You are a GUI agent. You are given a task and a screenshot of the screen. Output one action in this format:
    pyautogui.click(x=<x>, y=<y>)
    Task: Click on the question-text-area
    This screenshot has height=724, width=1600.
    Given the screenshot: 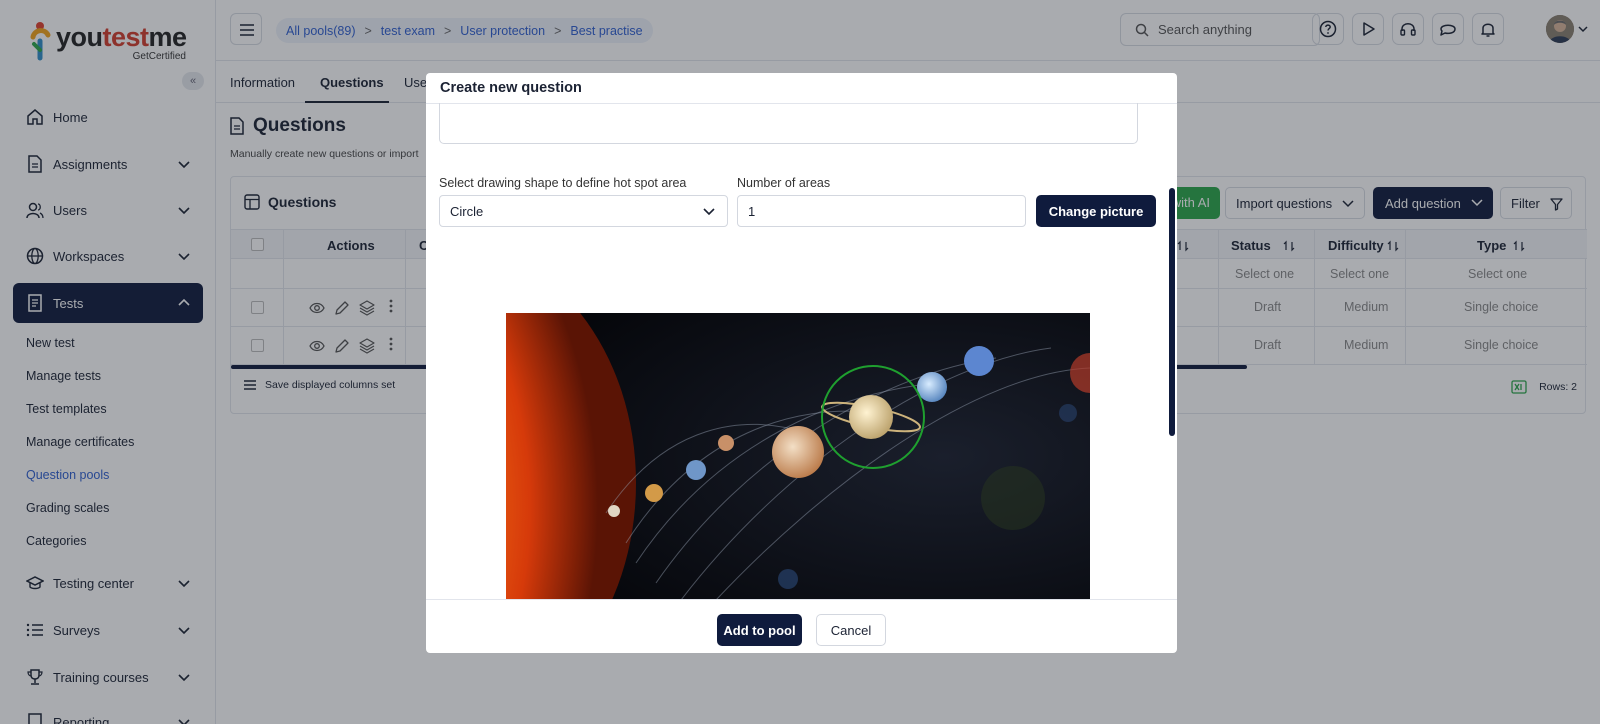 What is the action you would take?
    pyautogui.click(x=788, y=123)
    